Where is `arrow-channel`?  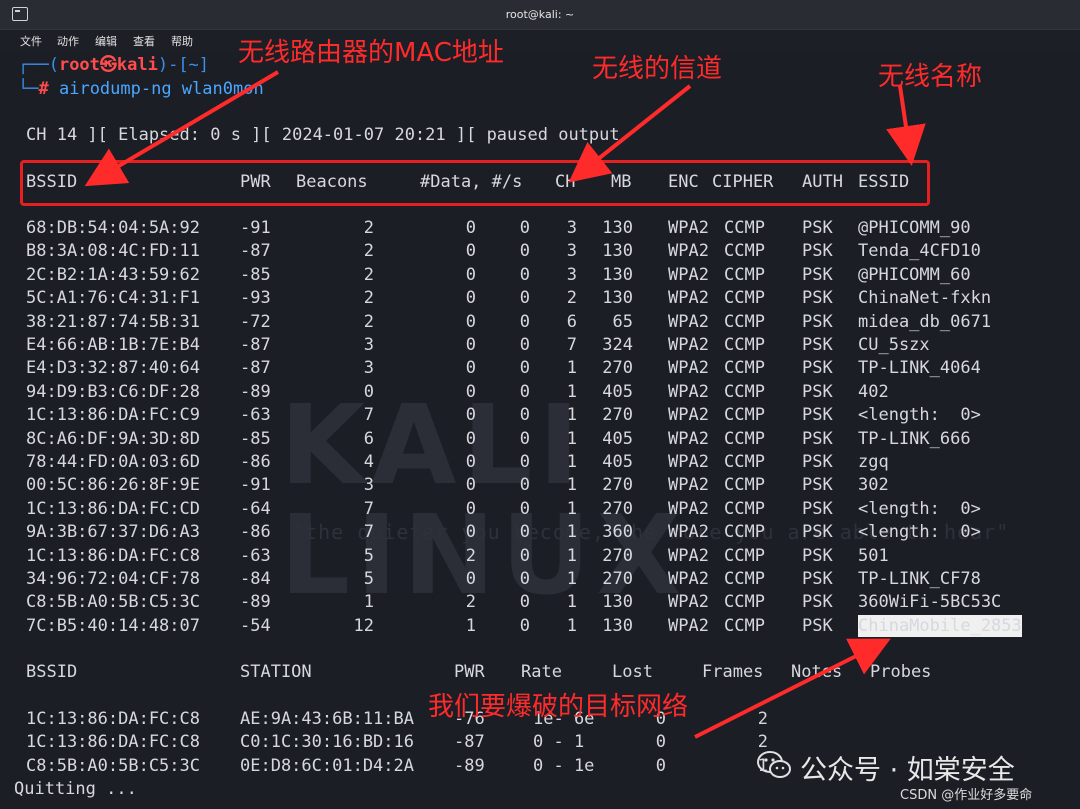 arrow-channel is located at coordinates (630, 133).